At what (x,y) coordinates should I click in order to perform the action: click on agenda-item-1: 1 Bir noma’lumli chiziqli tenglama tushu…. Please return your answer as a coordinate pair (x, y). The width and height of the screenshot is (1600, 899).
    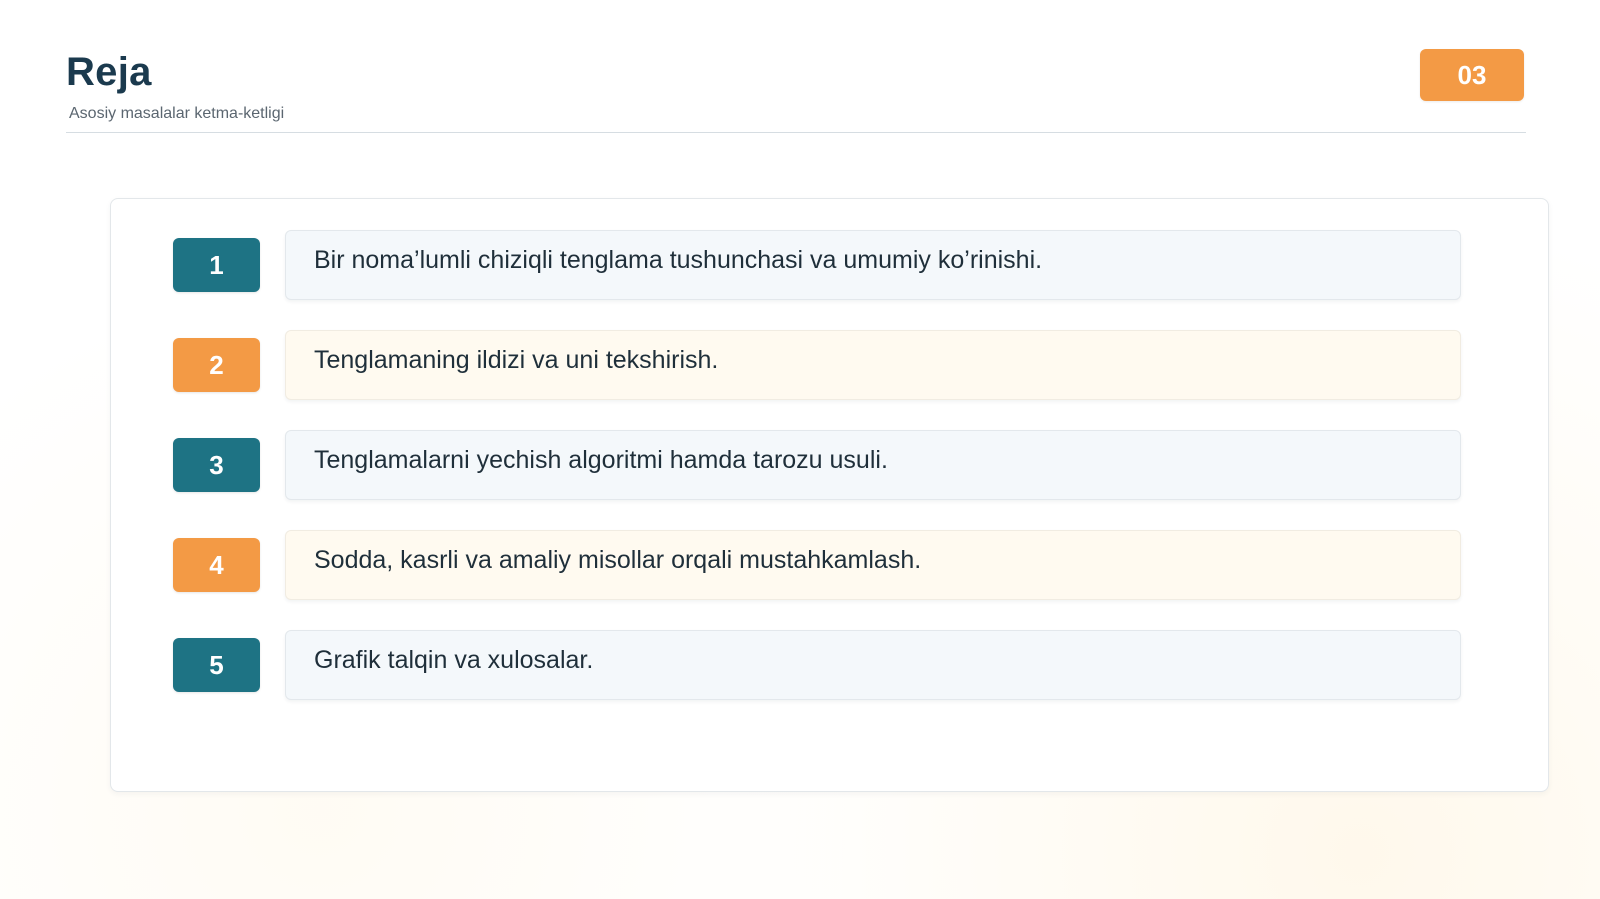
    Looking at the image, I should click on (818, 266).